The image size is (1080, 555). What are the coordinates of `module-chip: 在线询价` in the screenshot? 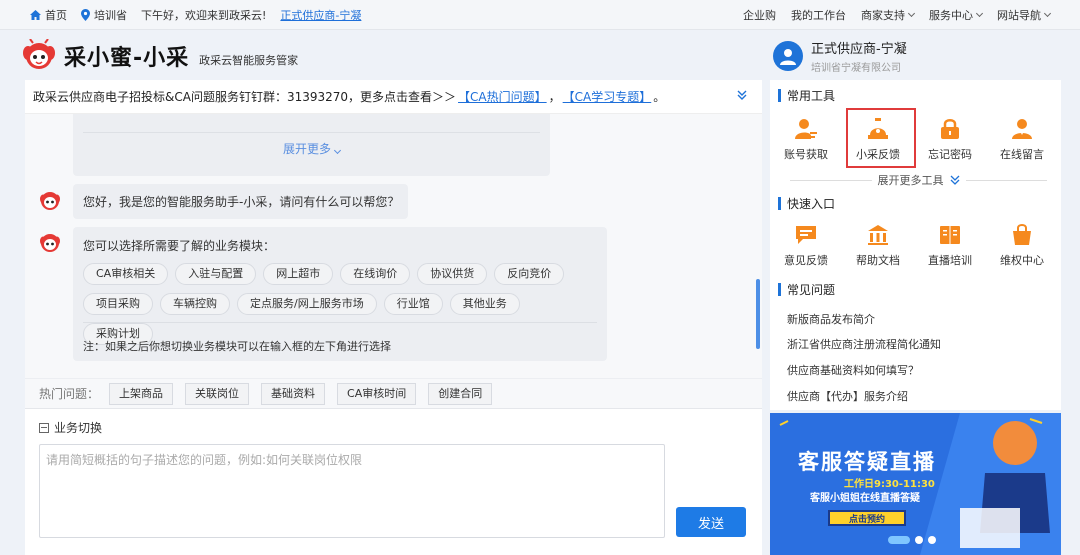 It's located at (375, 274).